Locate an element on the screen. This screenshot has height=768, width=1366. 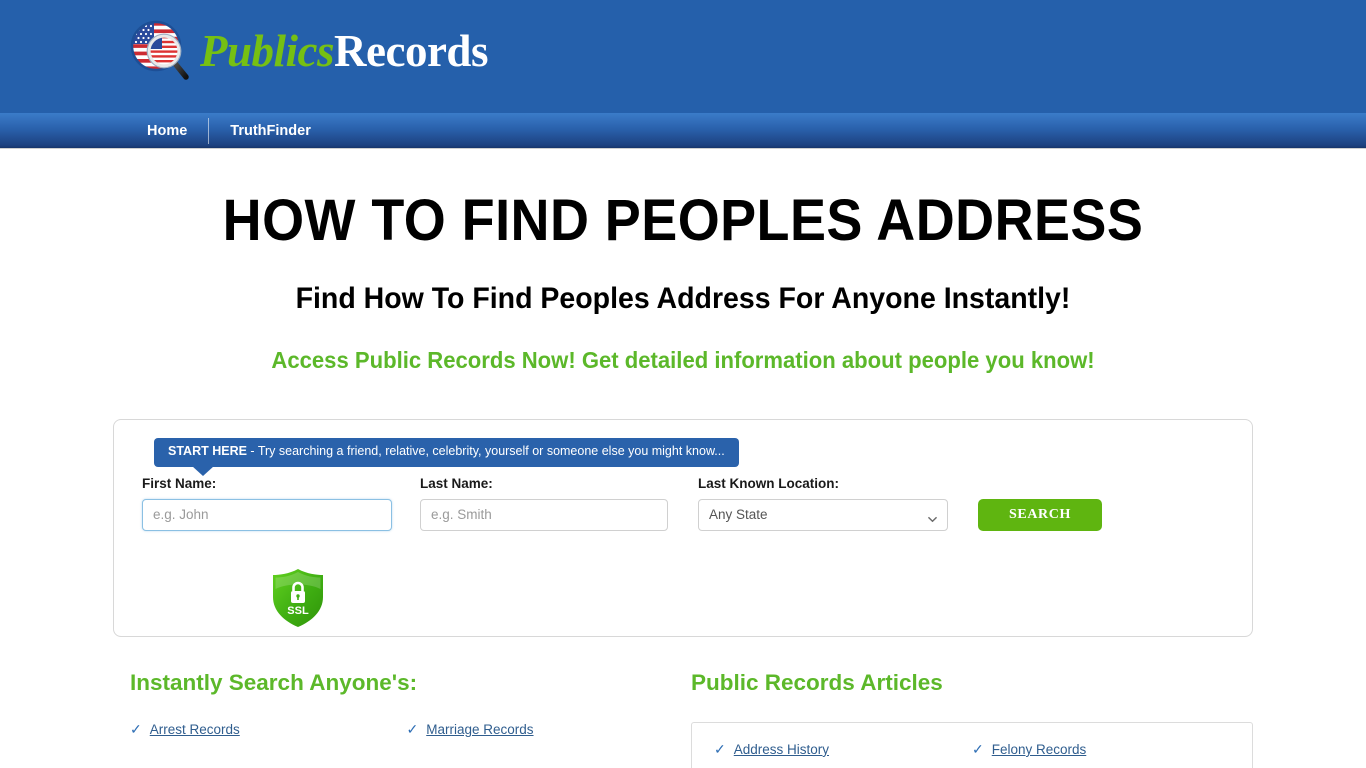
header-inner: PublicsRecords is located at coordinates (683, 56).